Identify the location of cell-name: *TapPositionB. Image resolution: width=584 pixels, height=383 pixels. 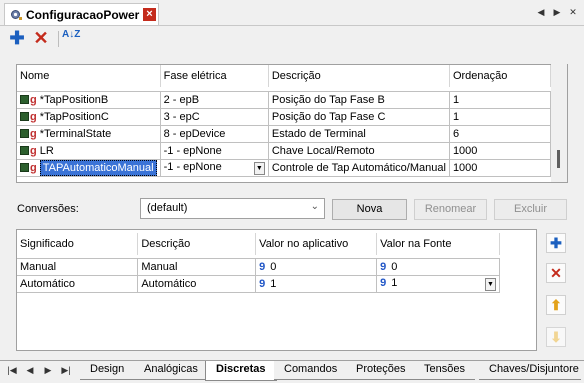
(74, 99).